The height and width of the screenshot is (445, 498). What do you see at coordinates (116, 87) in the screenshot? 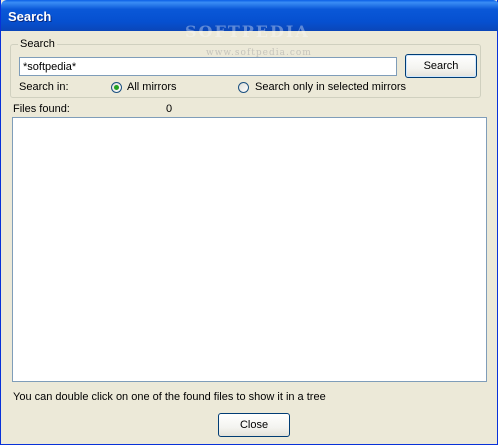
I see `all-mirrors-radio` at bounding box center [116, 87].